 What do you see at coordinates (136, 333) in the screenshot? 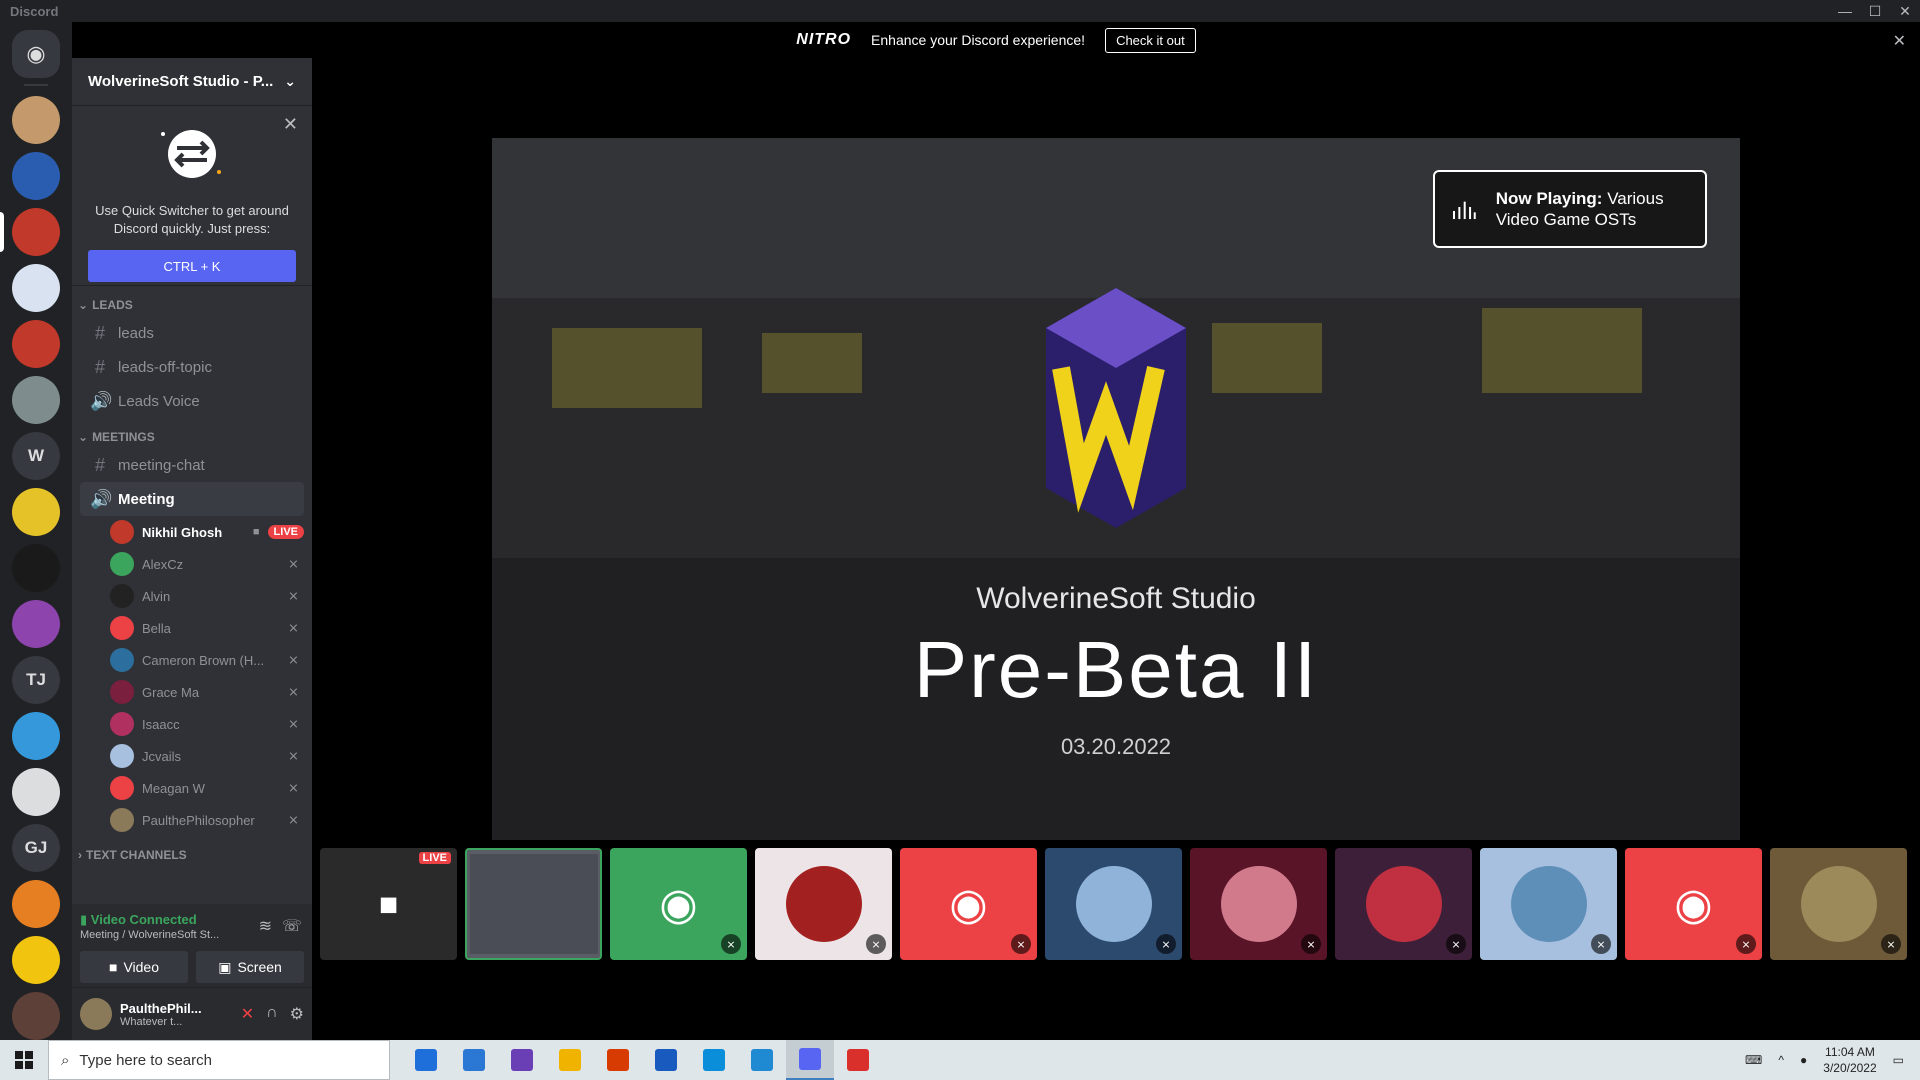
I see `channel-label: leads` at bounding box center [136, 333].